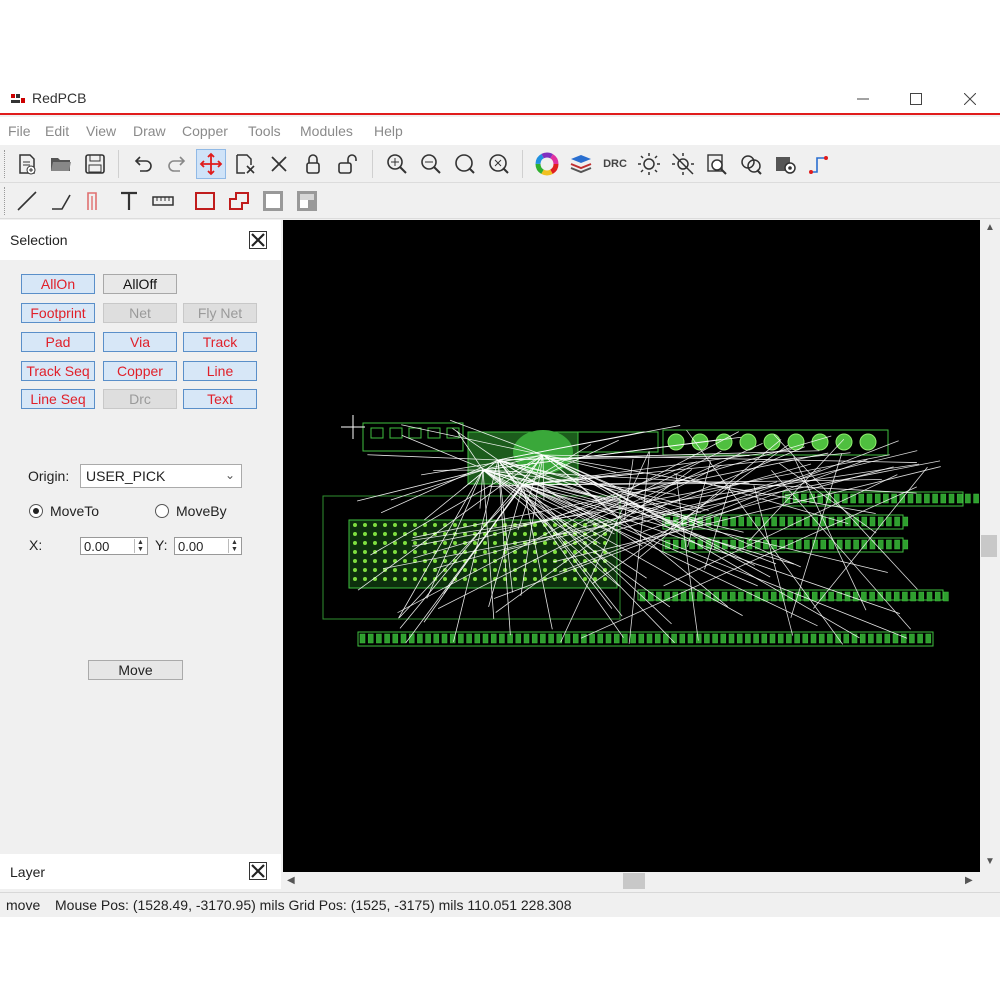  I want to click on route-button, so click(819, 164).